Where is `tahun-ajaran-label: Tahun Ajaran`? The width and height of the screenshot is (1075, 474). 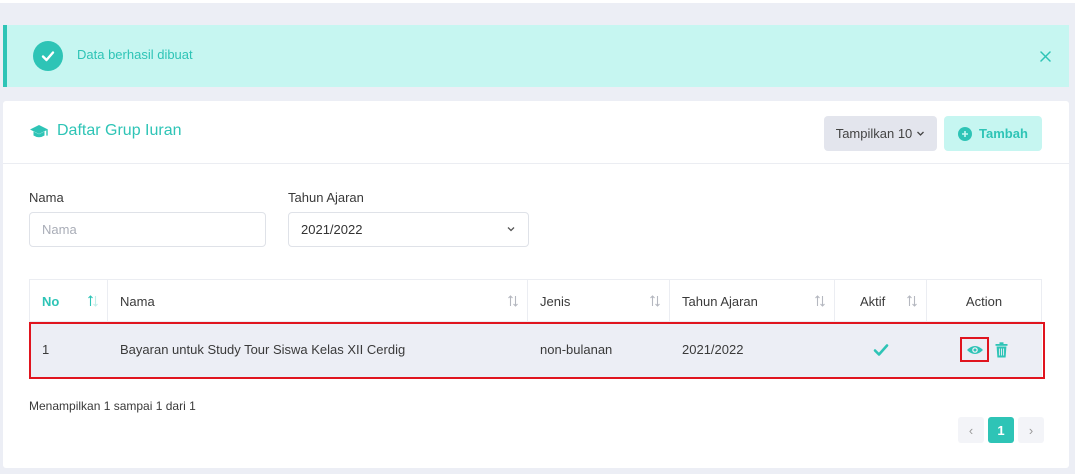
tahun-ajaran-label: Tahun Ajaran is located at coordinates (326, 197).